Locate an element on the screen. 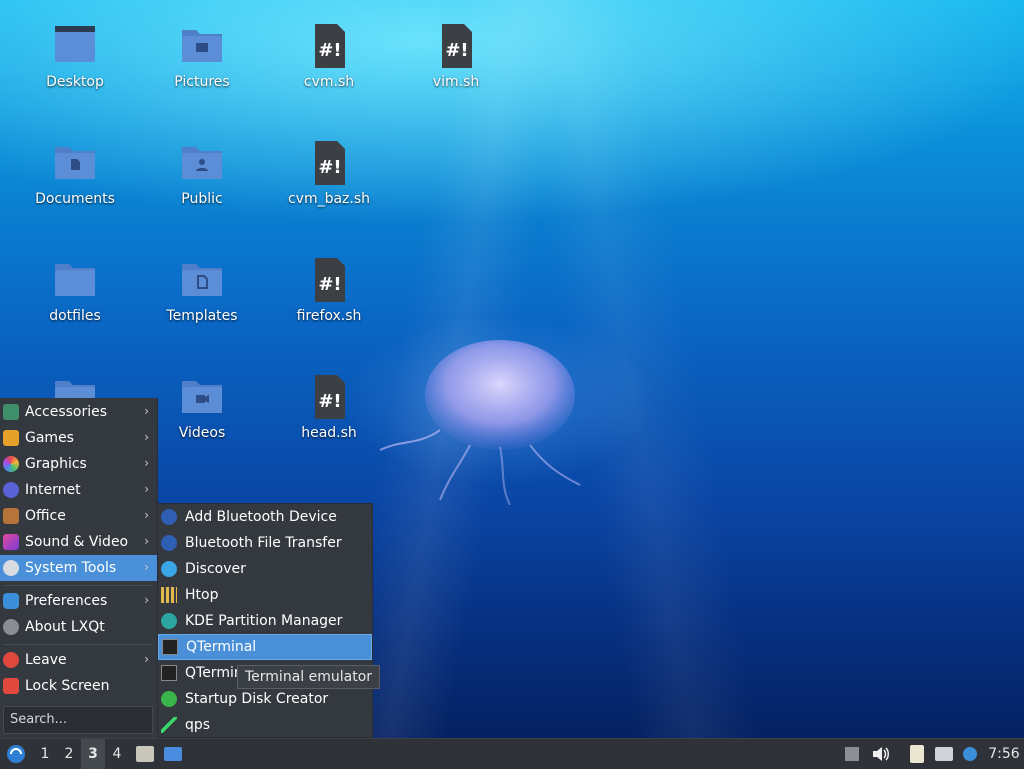  network-tray-button is located at coordinates (944, 754).